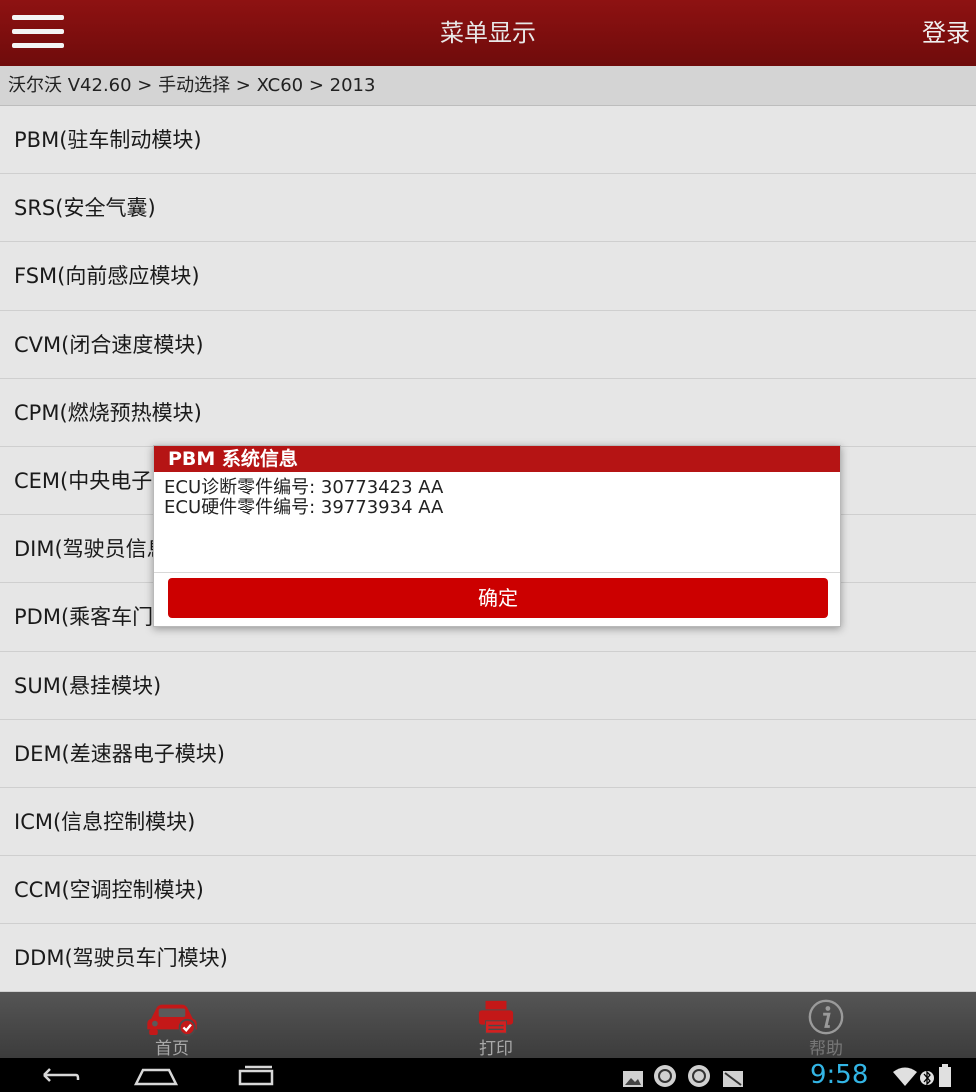 The height and width of the screenshot is (1092, 976). What do you see at coordinates (496, 1049) in the screenshot?
I see `nav-print-label: 打印` at bounding box center [496, 1049].